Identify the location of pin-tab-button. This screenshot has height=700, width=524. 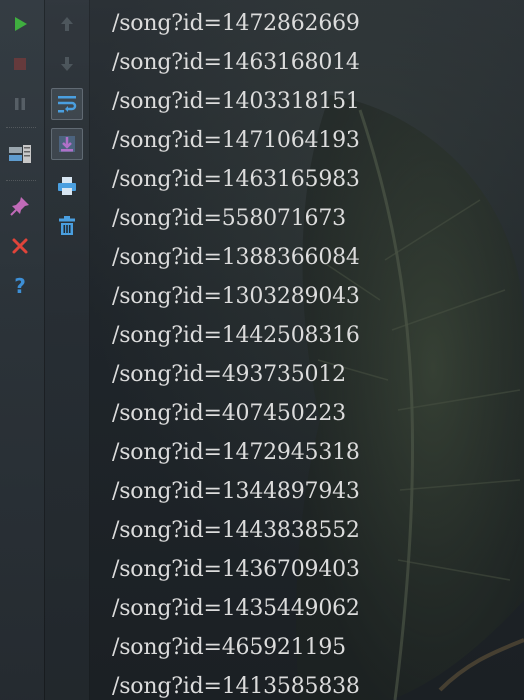
(20, 206).